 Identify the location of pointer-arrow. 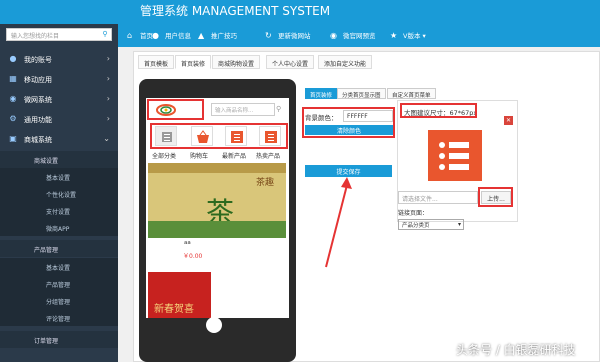
(338, 222).